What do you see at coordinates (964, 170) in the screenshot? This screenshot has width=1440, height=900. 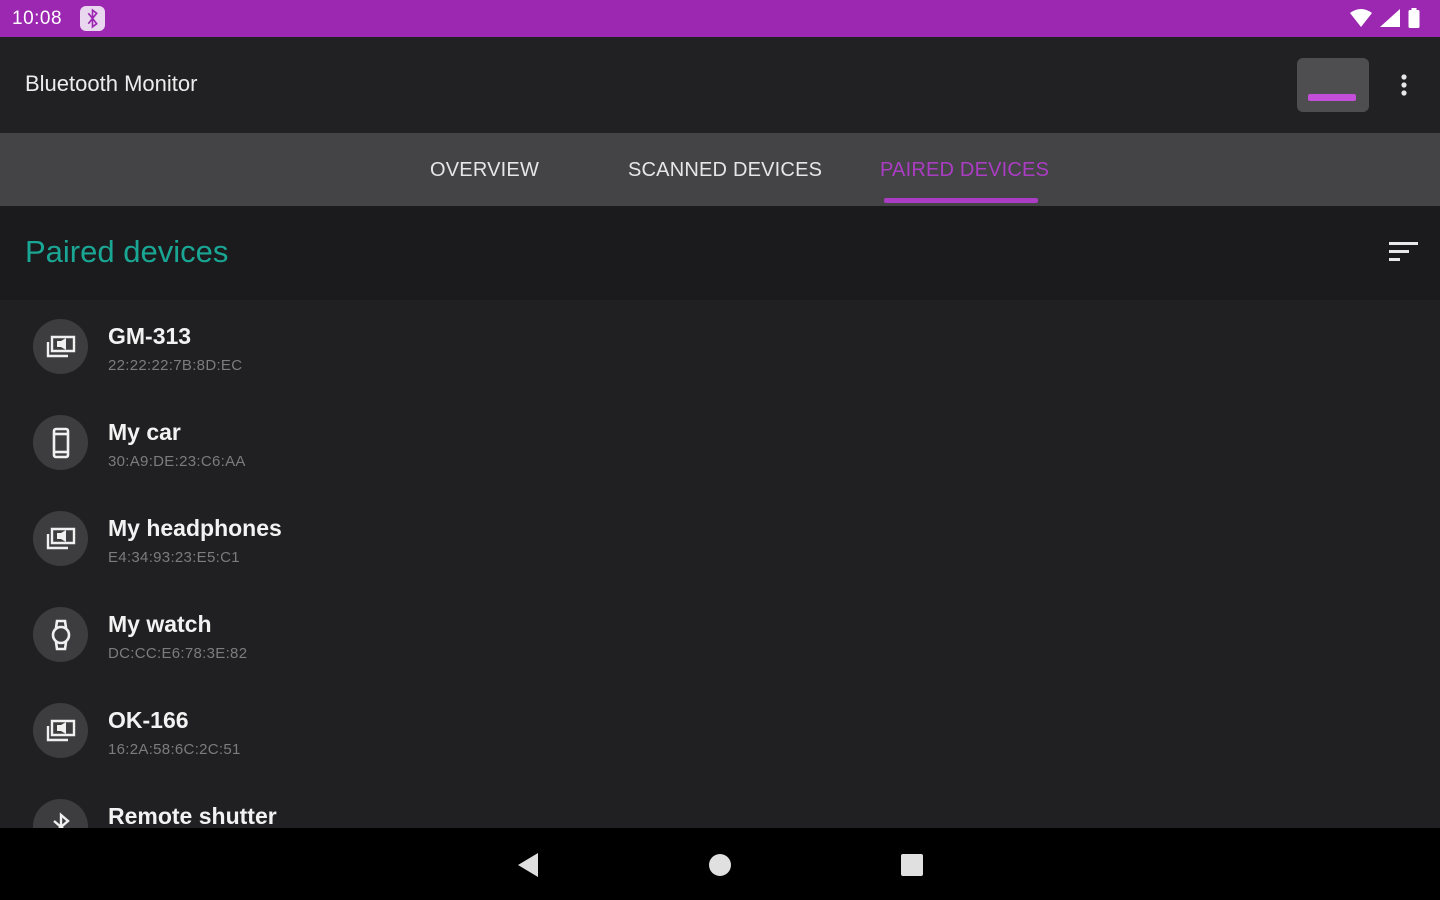 I see `tab-paired-devices: PAIRED DEVICES` at bounding box center [964, 170].